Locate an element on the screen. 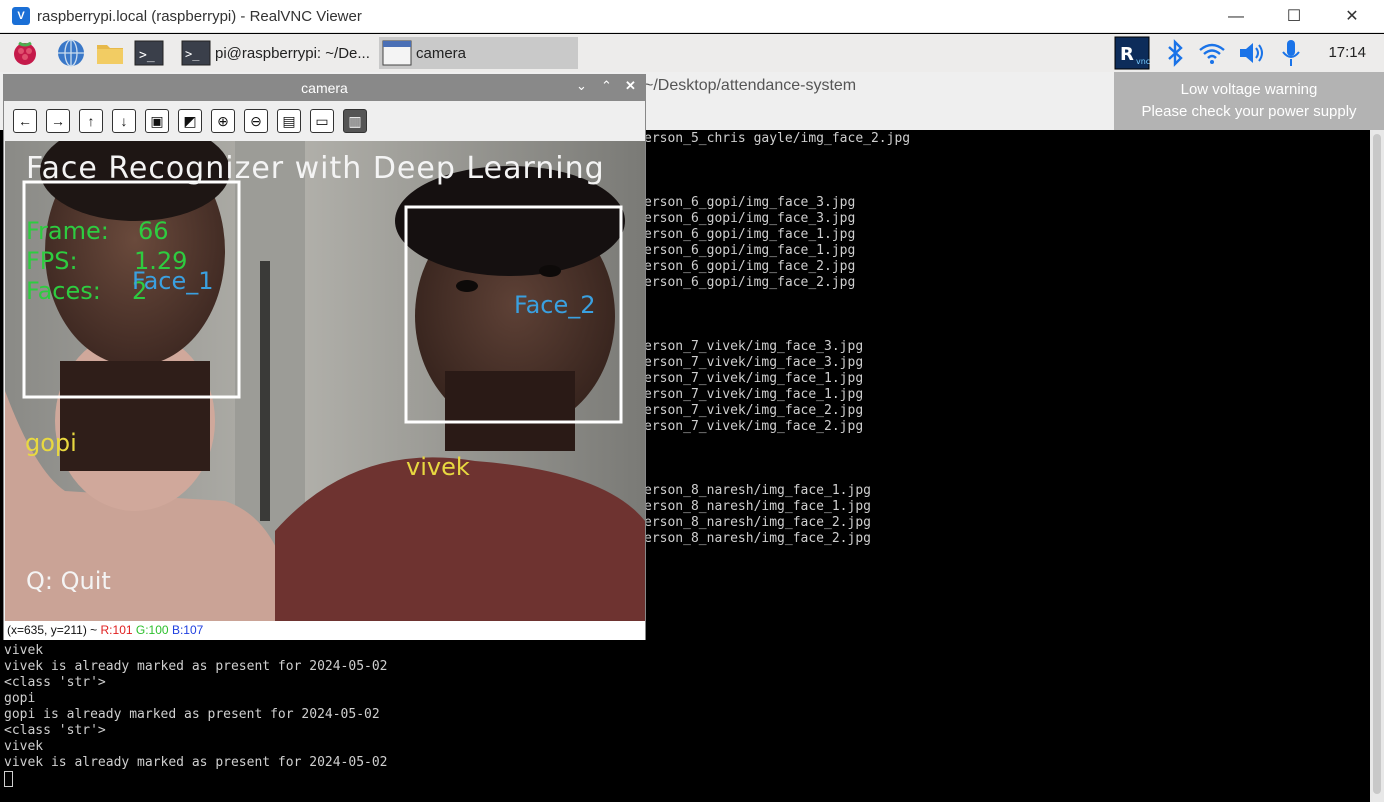  pixel-red-value: R:101 is located at coordinates (116, 630).